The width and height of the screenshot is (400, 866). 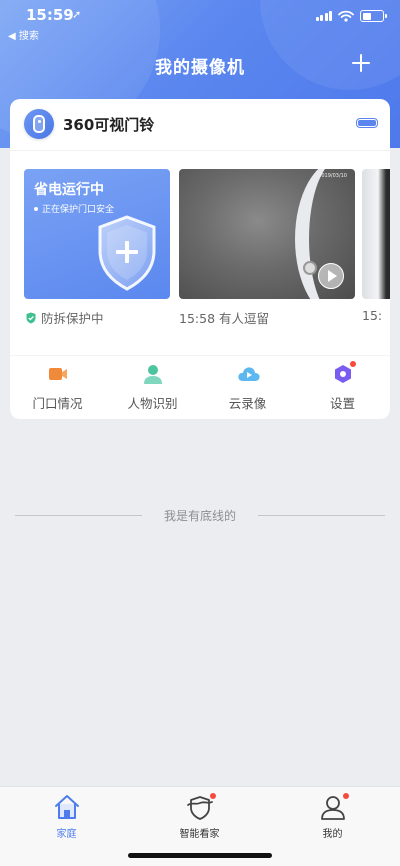 What do you see at coordinates (334, 807) in the screenshot?
I see `profile-icon` at bounding box center [334, 807].